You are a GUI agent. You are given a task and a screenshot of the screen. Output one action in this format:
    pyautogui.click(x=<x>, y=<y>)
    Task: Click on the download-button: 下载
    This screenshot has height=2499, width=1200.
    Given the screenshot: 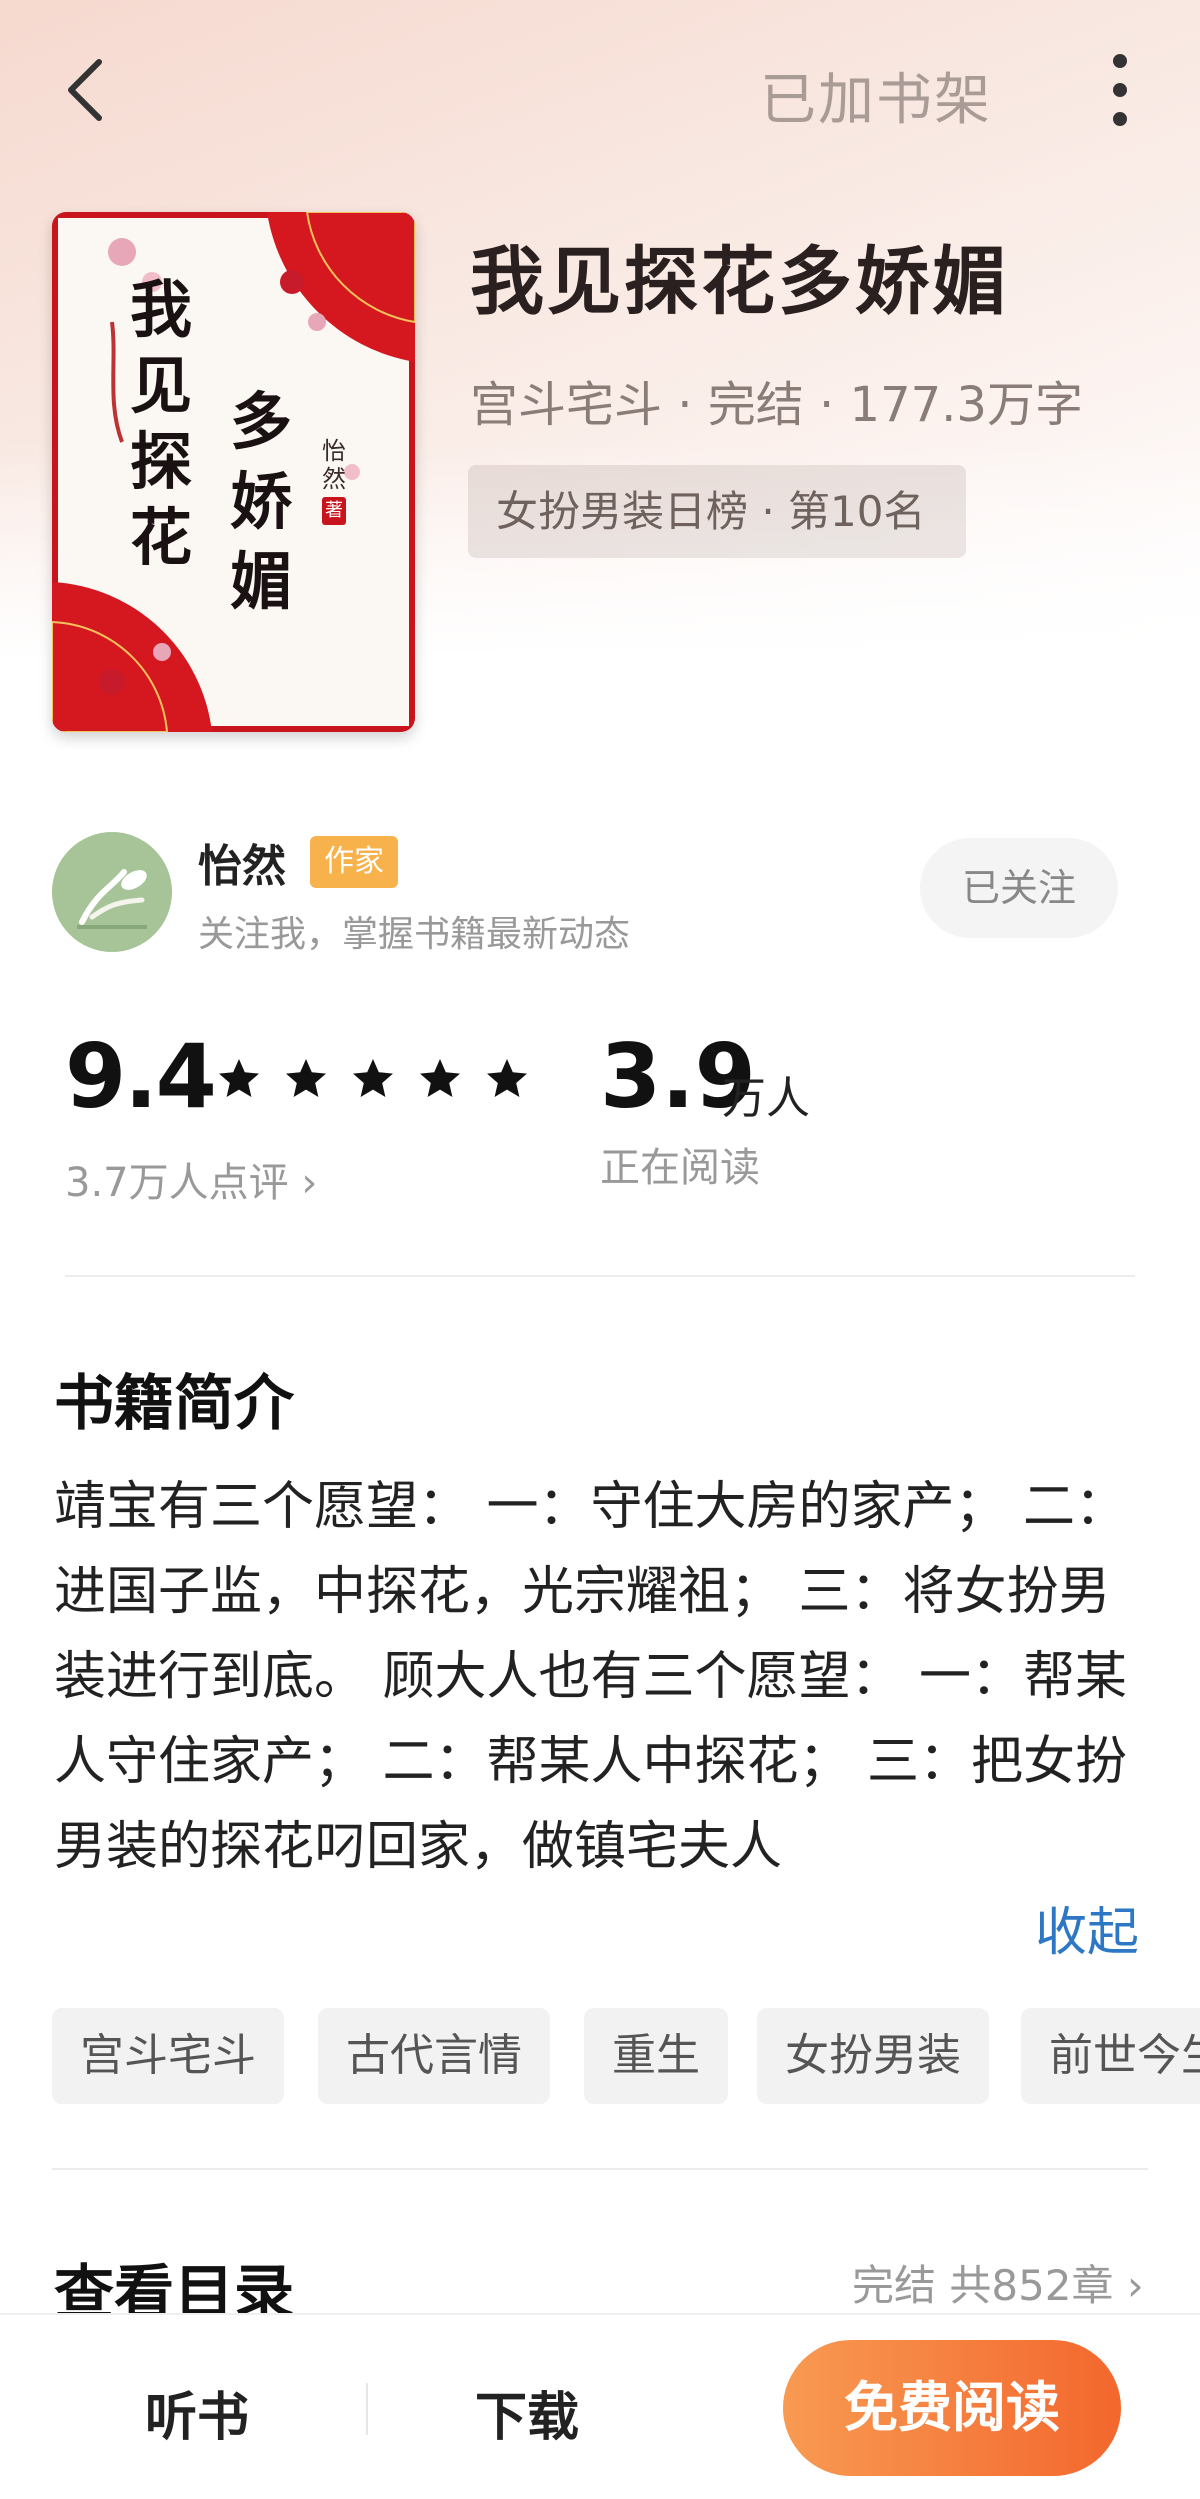 What is the action you would take?
    pyautogui.click(x=527, y=2412)
    